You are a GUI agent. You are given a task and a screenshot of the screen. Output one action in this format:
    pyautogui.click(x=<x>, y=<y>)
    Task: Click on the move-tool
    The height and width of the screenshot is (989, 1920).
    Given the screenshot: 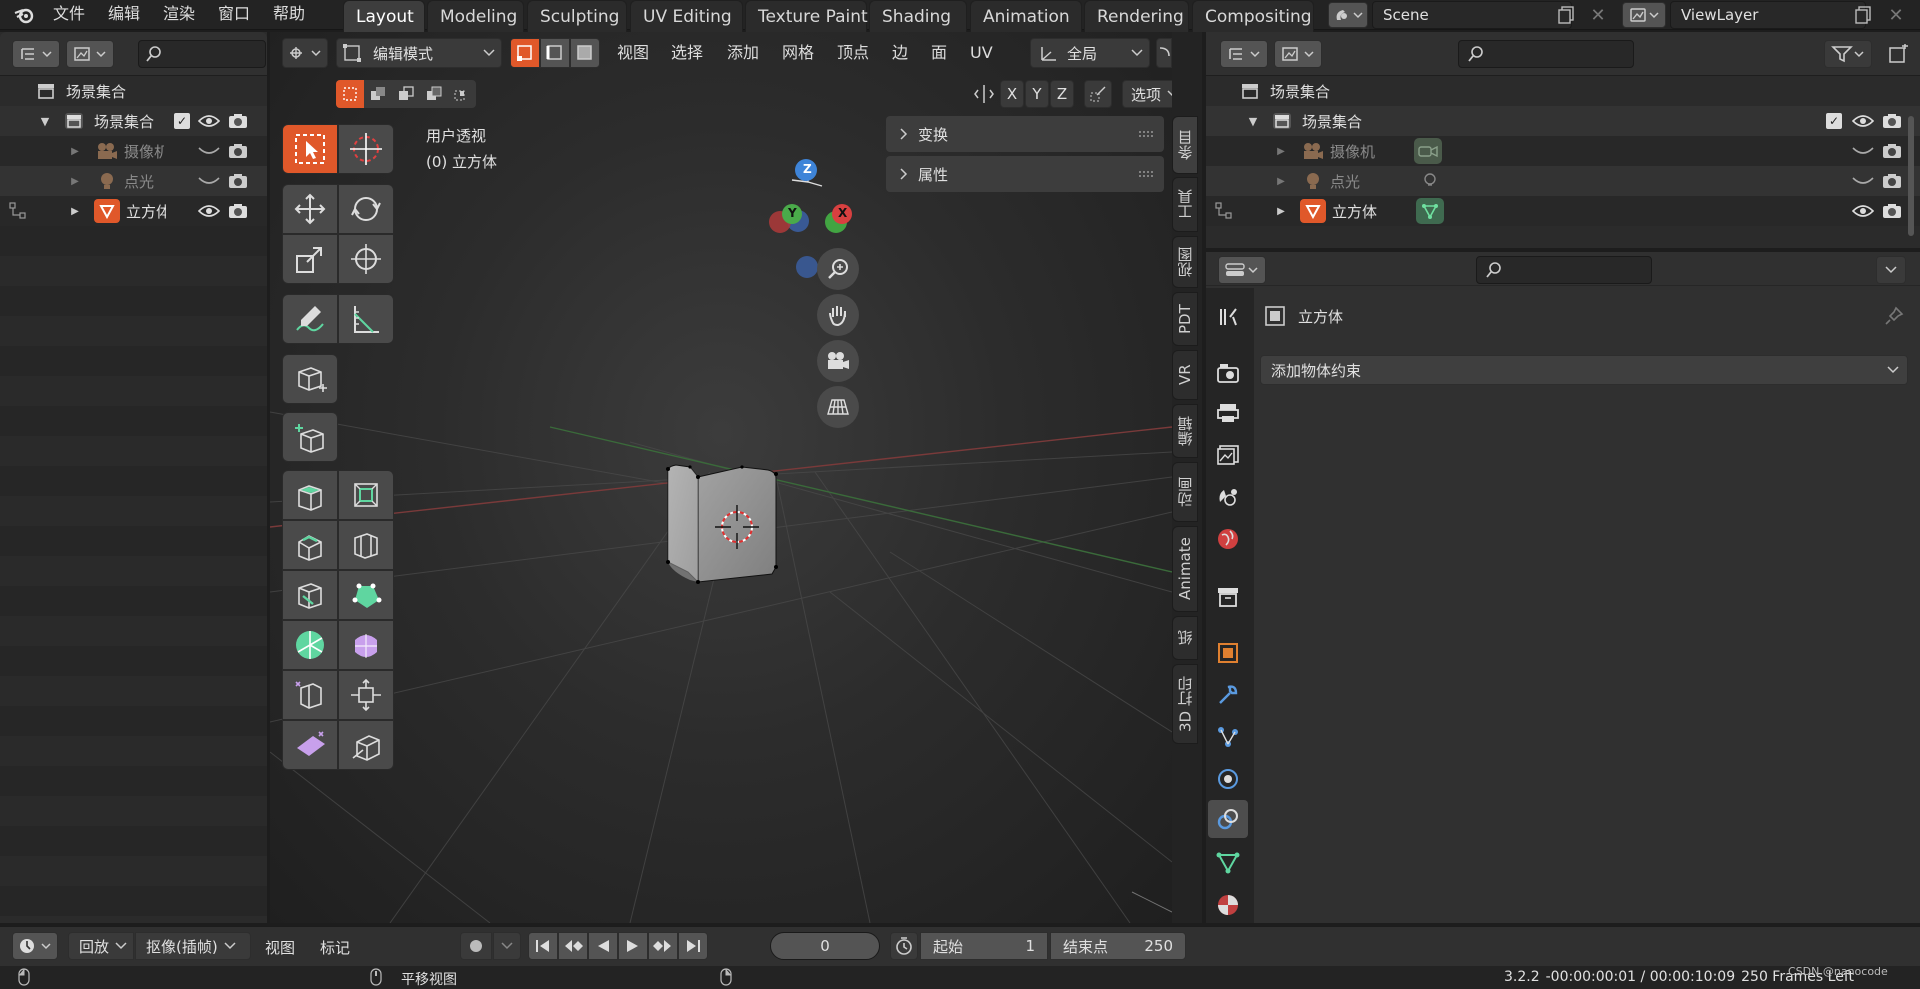 What is the action you would take?
    pyautogui.click(x=310, y=209)
    